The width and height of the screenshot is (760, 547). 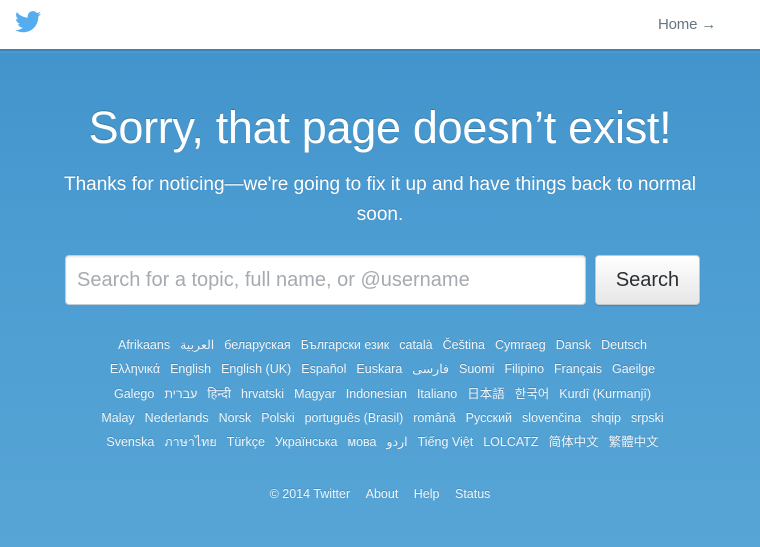 I want to click on language-link: Euskara, so click(x=379, y=369).